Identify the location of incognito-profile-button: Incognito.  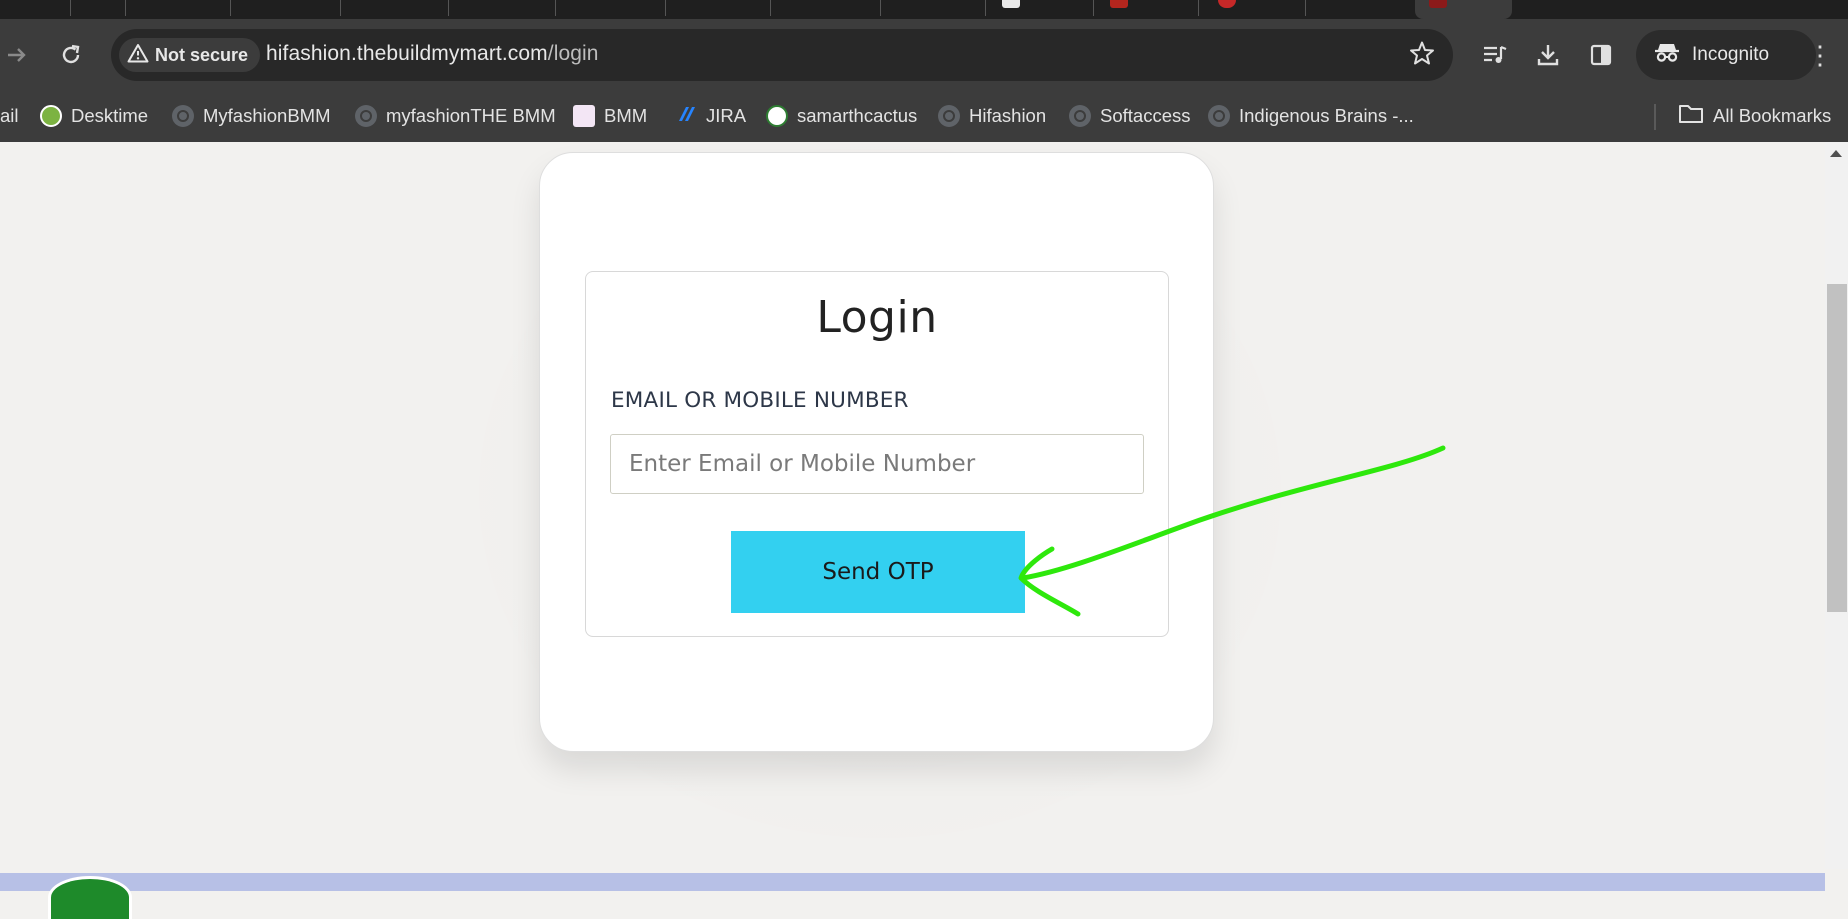
(1726, 55).